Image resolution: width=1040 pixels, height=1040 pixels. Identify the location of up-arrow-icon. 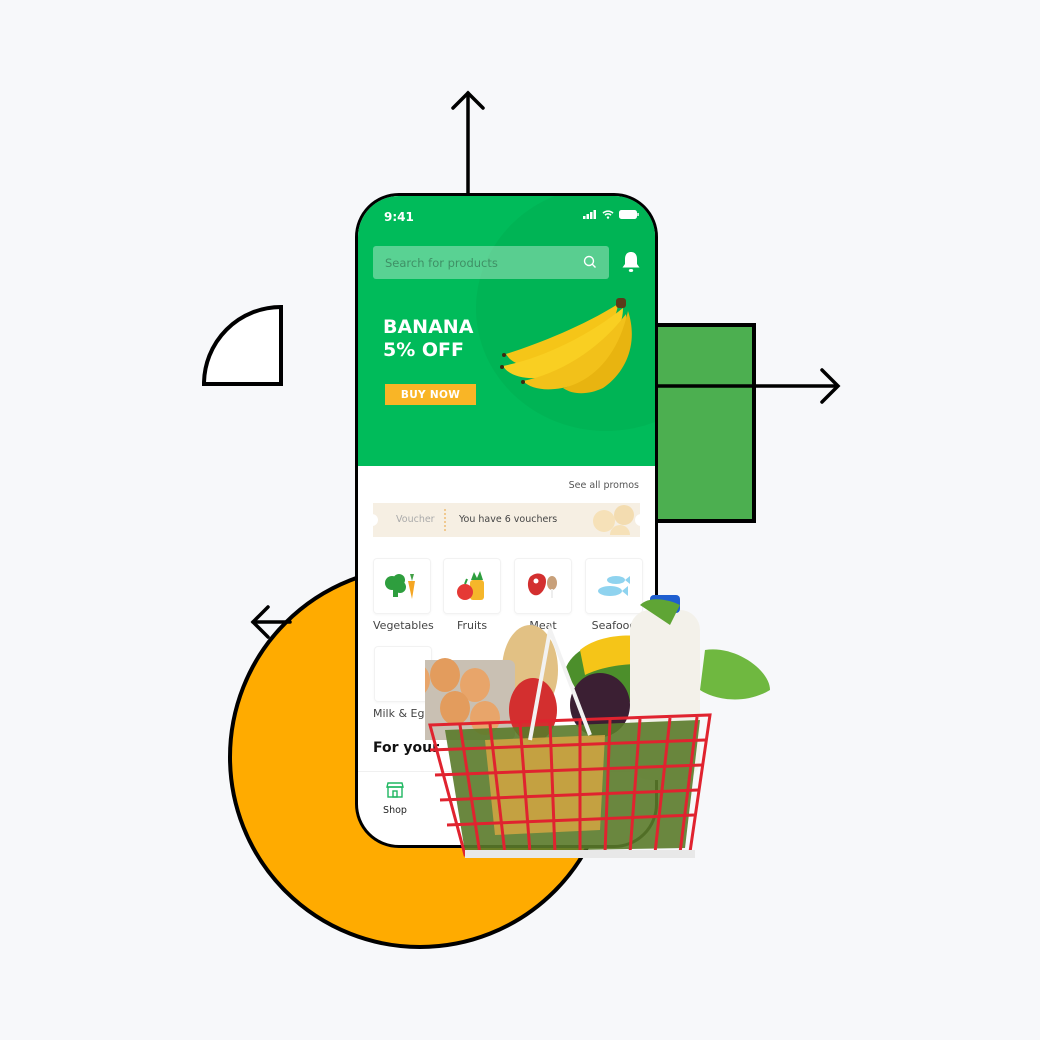
(468, 144).